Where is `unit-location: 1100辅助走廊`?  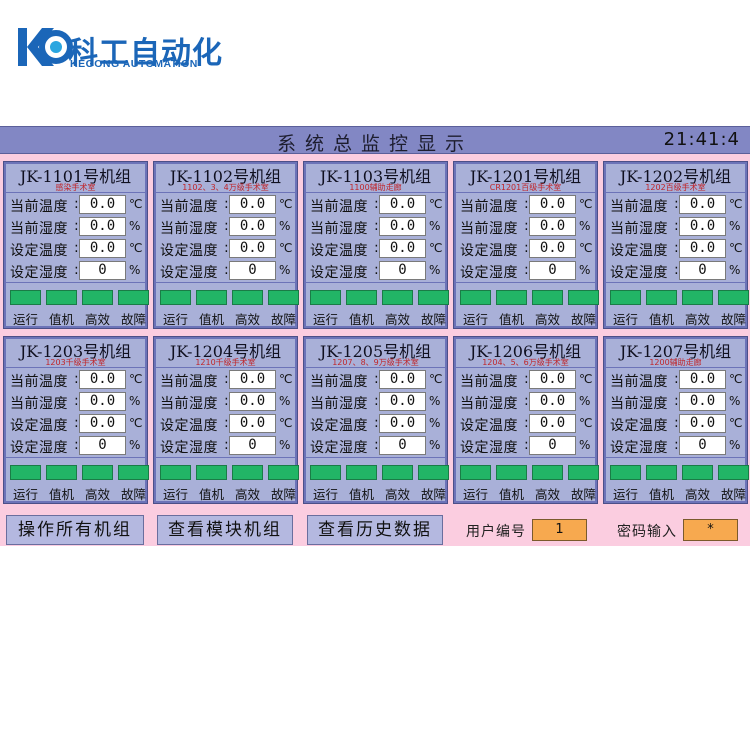 unit-location: 1100辅助走廊 is located at coordinates (375, 187).